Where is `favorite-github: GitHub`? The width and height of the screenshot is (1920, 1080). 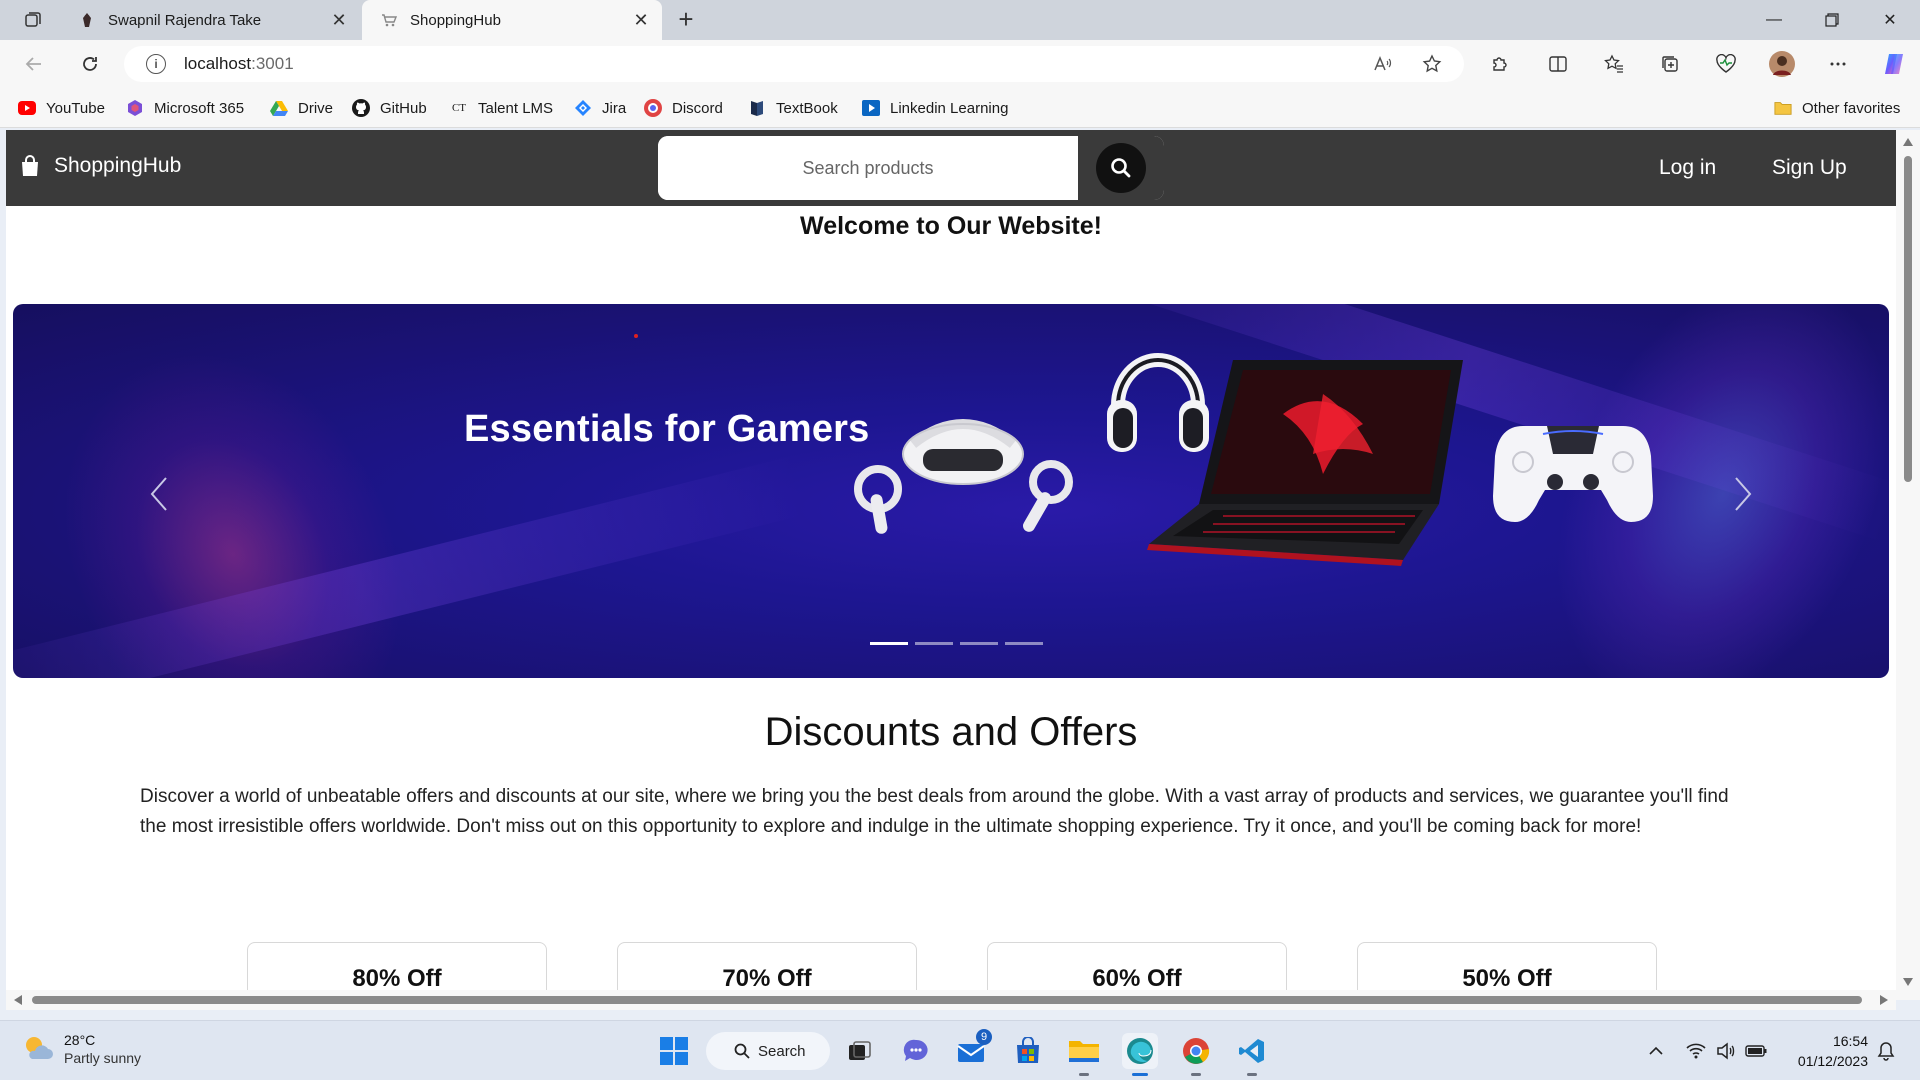 favorite-github: GitHub is located at coordinates (389, 108).